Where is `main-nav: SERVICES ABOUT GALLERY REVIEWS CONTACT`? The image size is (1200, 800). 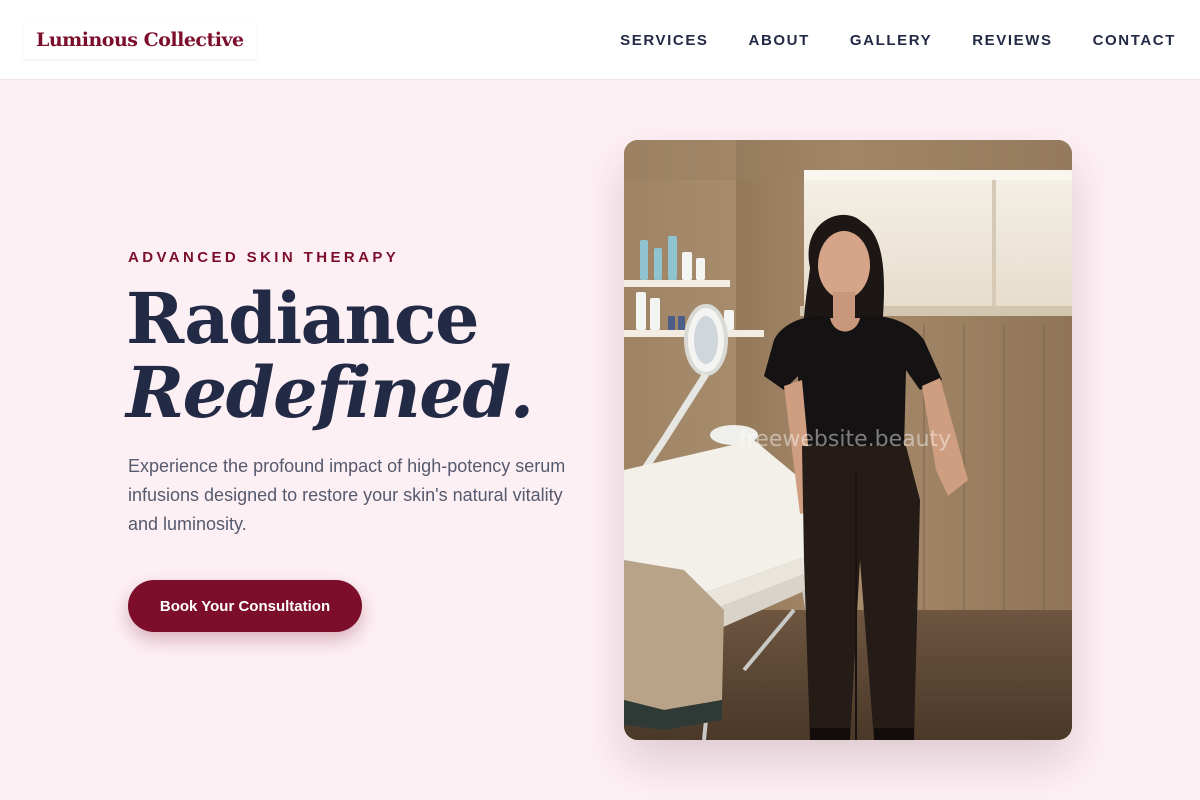
main-nav: SERVICES ABOUT GALLERY REVIEWS CONTACT is located at coordinates (898, 40).